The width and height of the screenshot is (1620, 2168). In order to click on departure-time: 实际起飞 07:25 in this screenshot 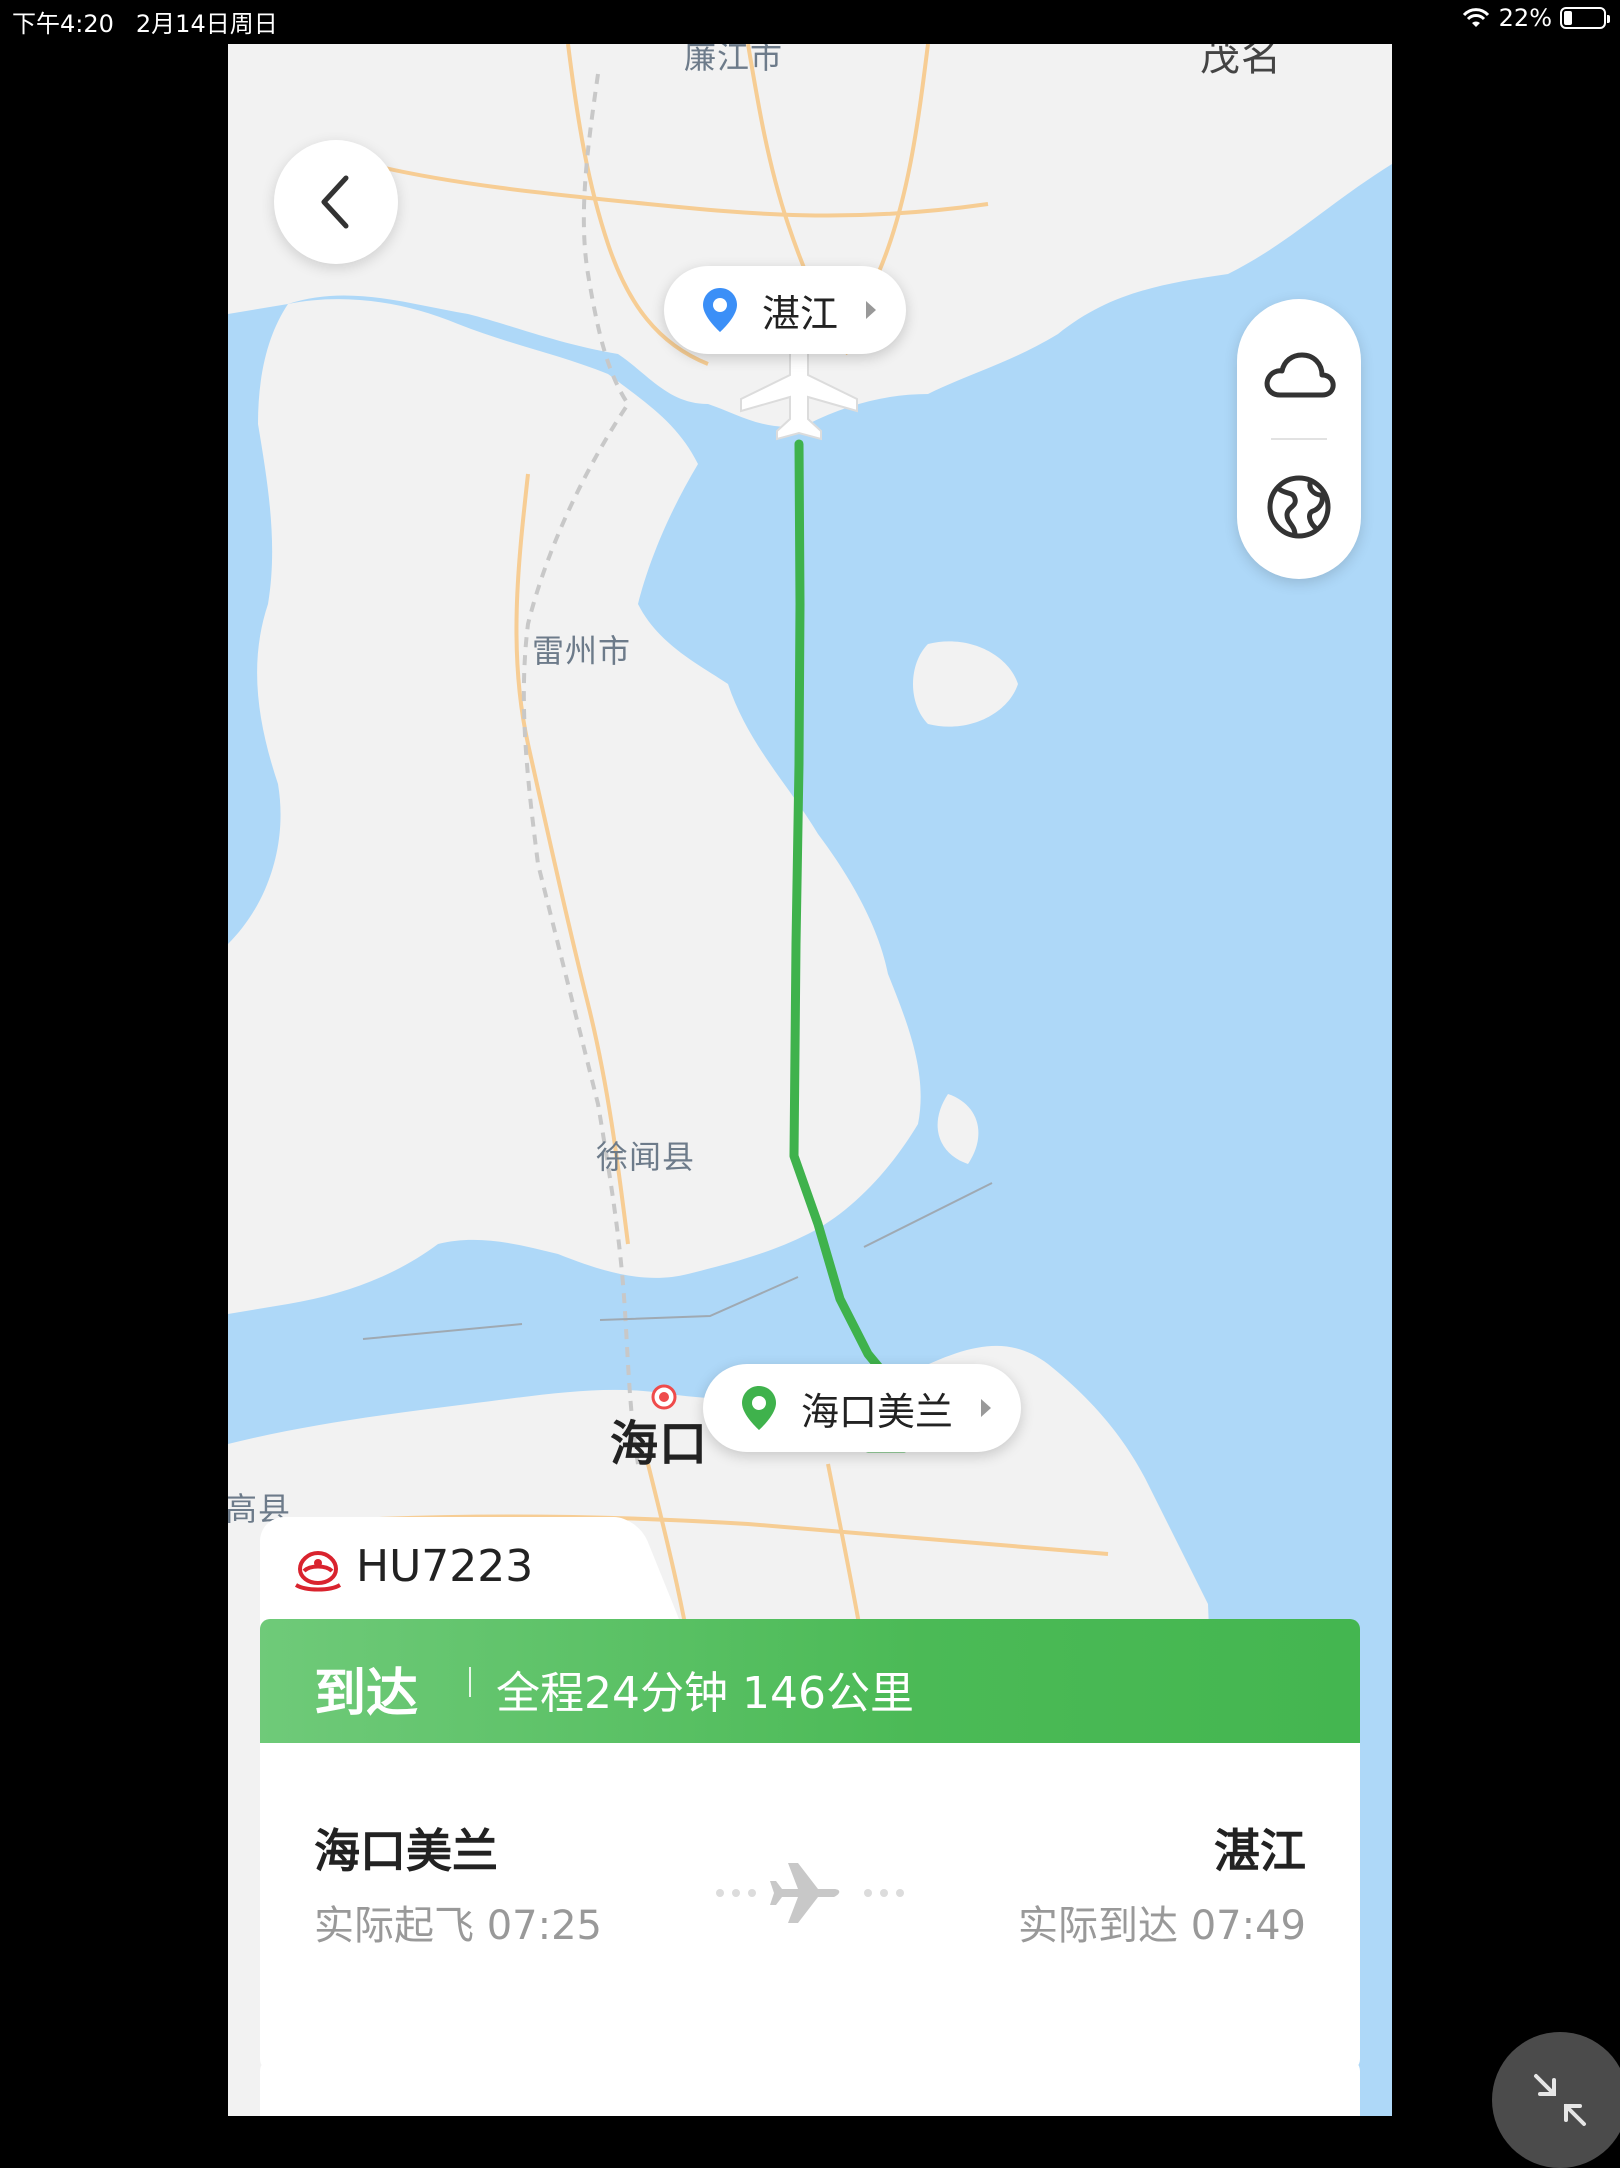, I will do `click(458, 1926)`.